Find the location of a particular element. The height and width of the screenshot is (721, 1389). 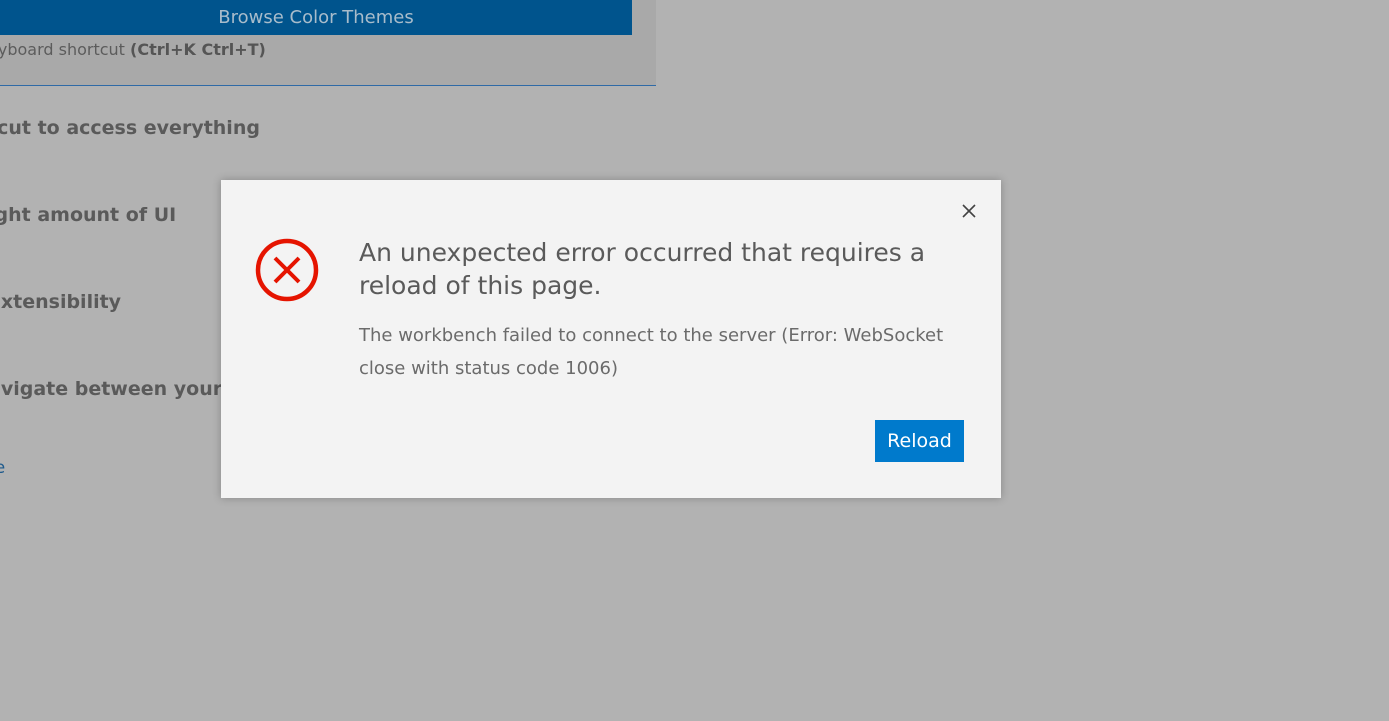

close-button is located at coordinates (969, 211).